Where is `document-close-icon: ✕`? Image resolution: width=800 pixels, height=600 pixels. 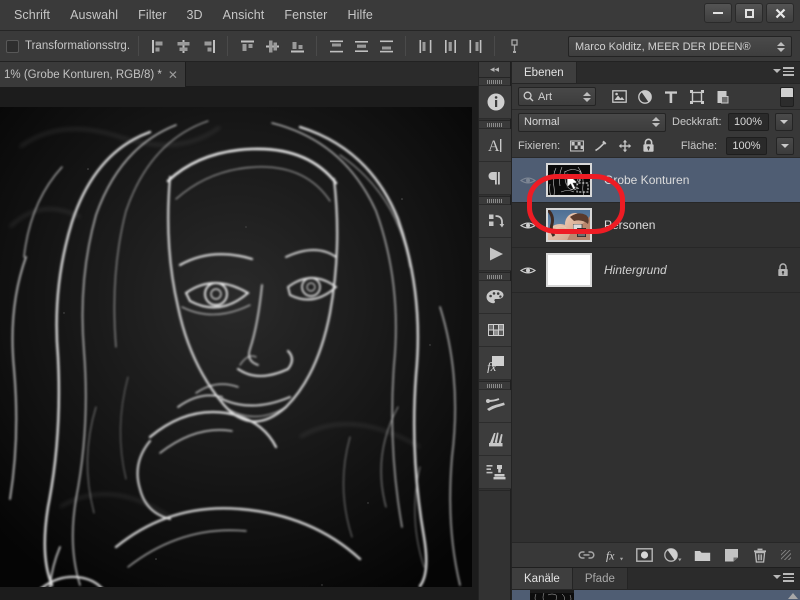
document-close-icon: ✕ is located at coordinates (173, 75).